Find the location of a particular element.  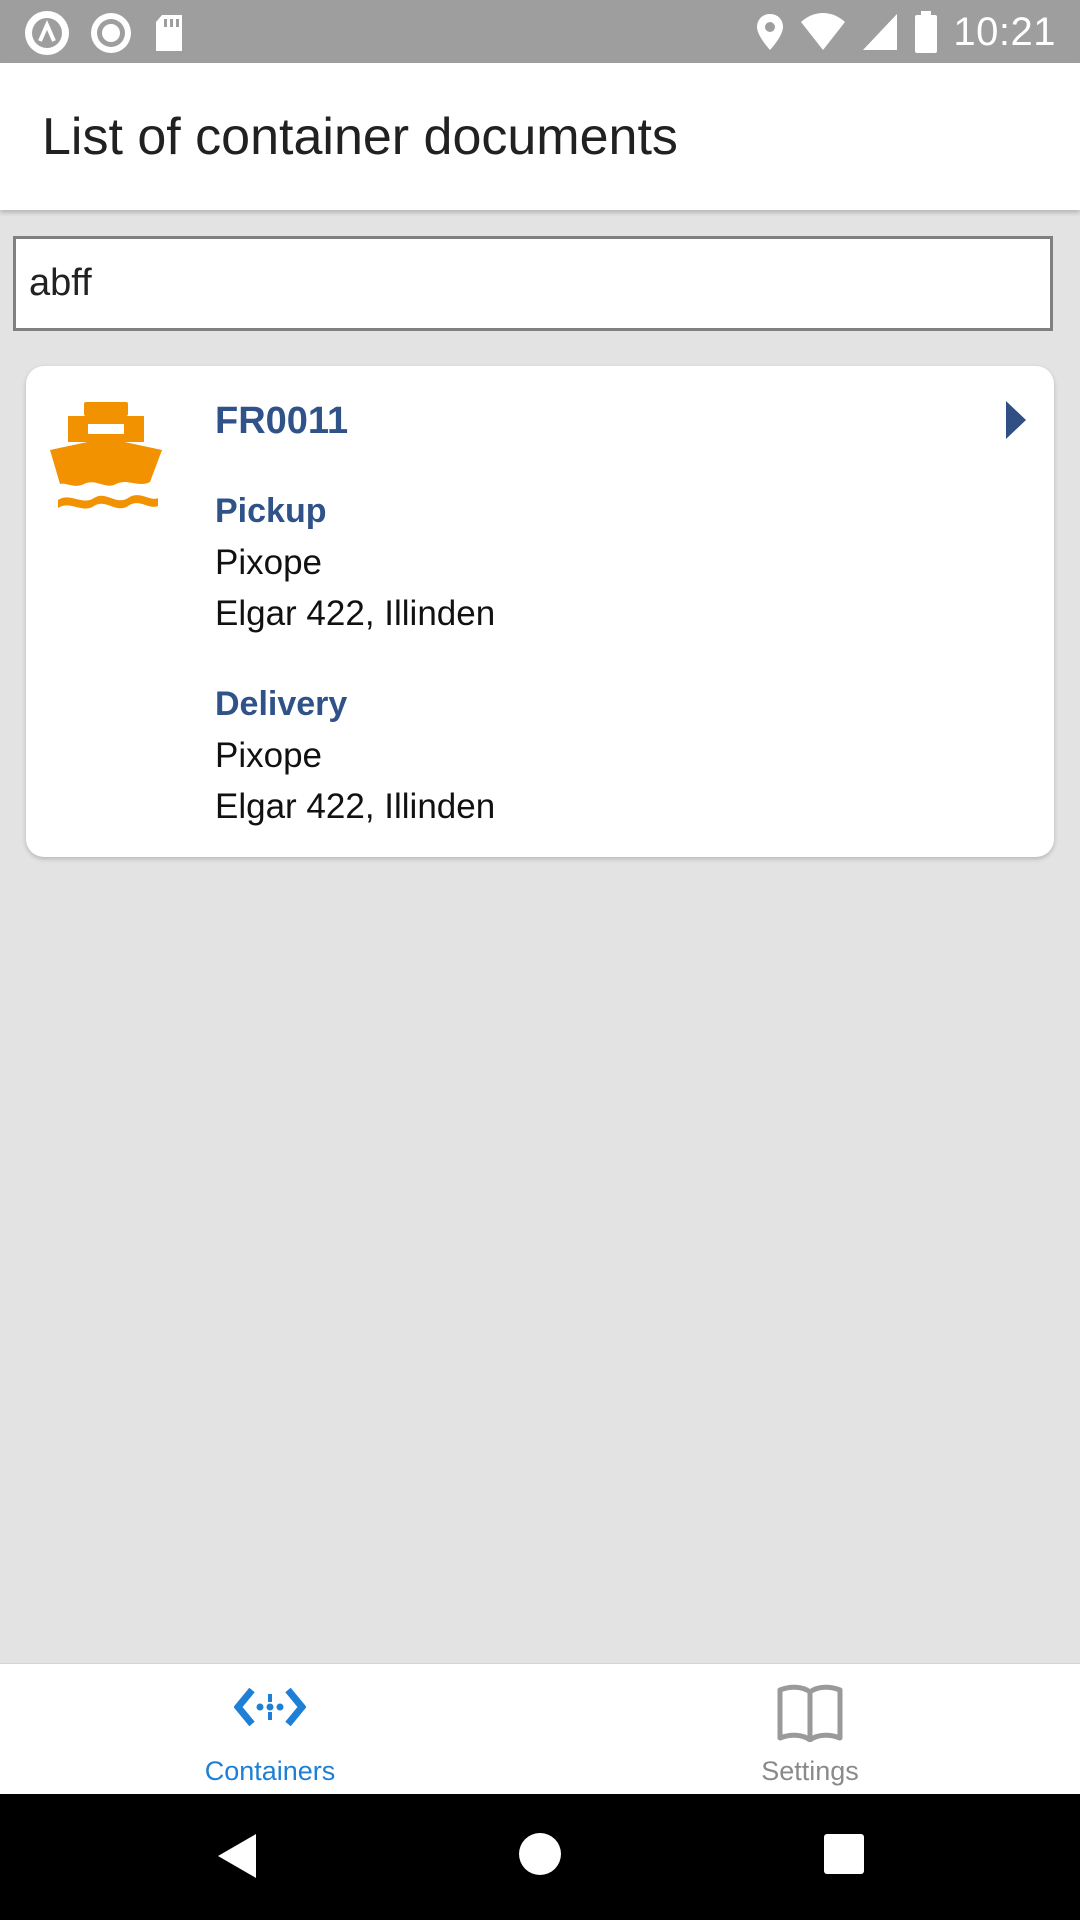

sd-card-icon is located at coordinates (169, 33).